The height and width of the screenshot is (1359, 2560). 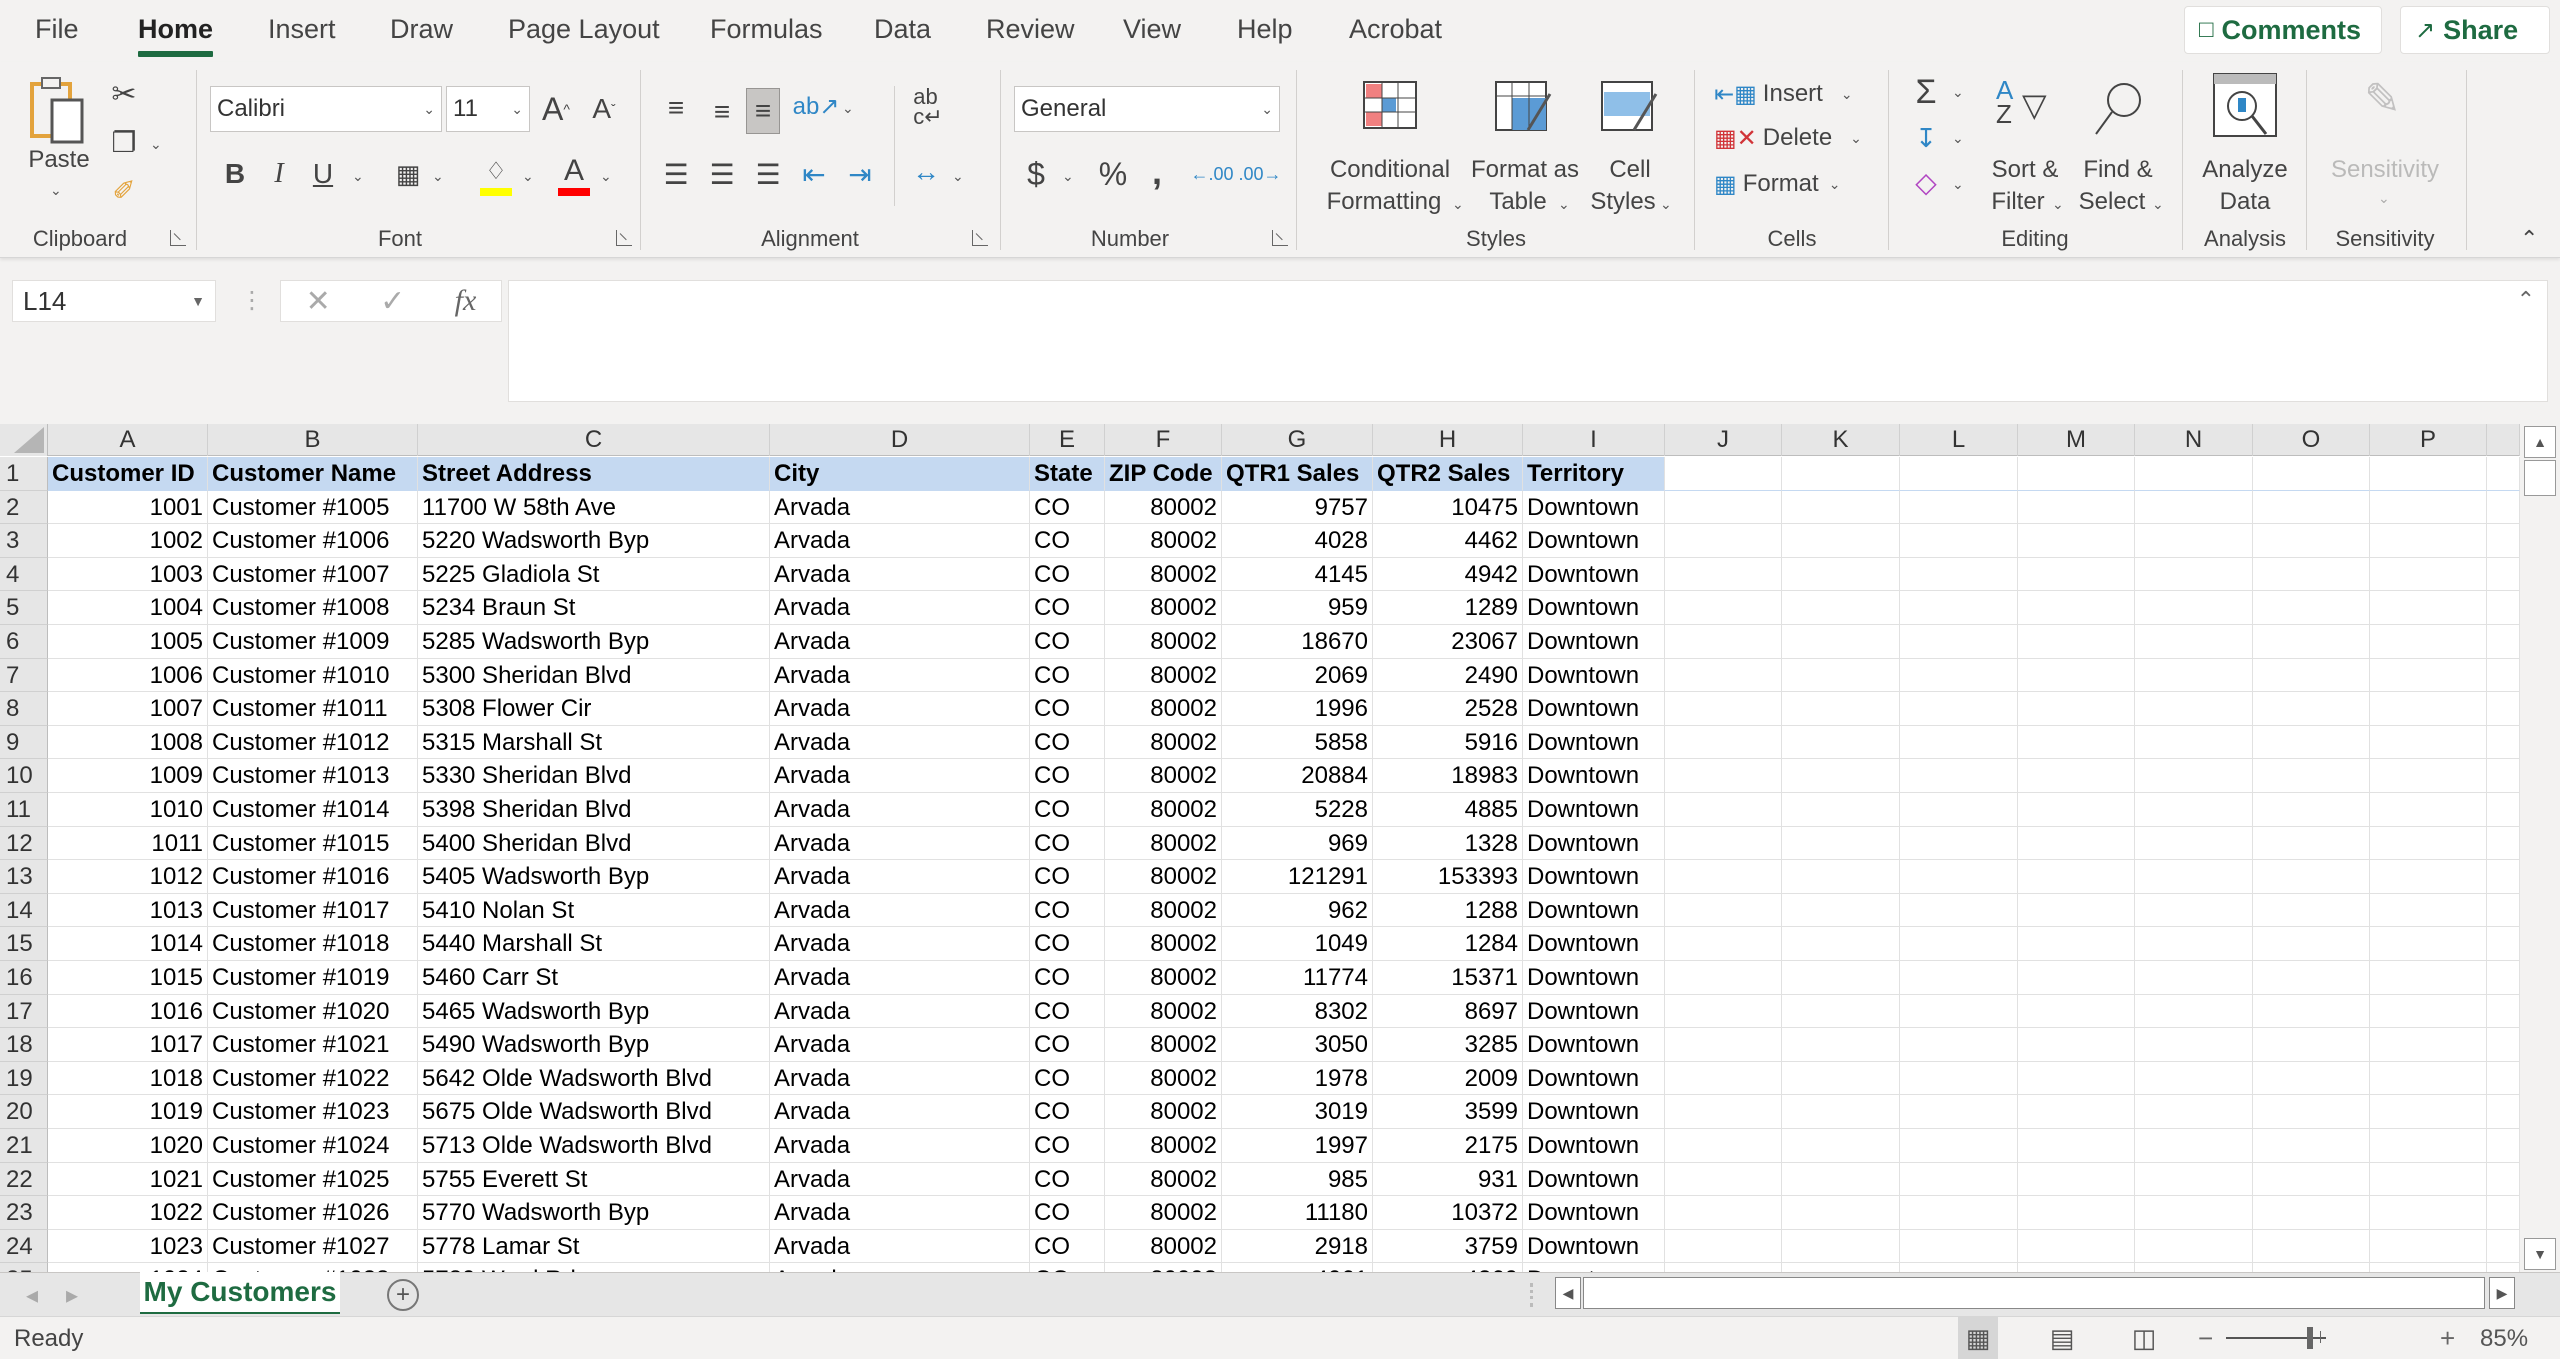 I want to click on conditional-formatting-button: Conditional Formatting ⌄, so click(x=1390, y=149).